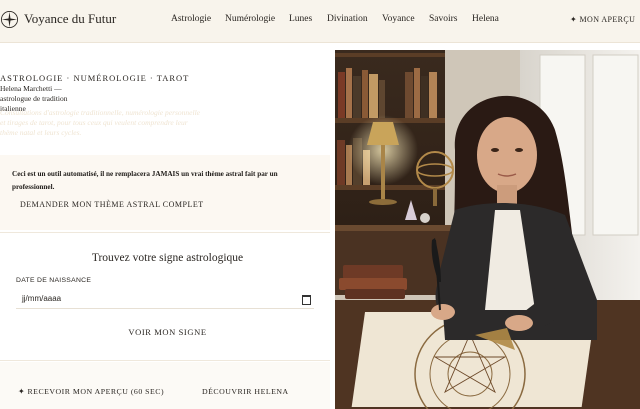 Image resolution: width=640 pixels, height=409 pixels. I want to click on brand-name: Voyance du Futur, so click(70, 19).